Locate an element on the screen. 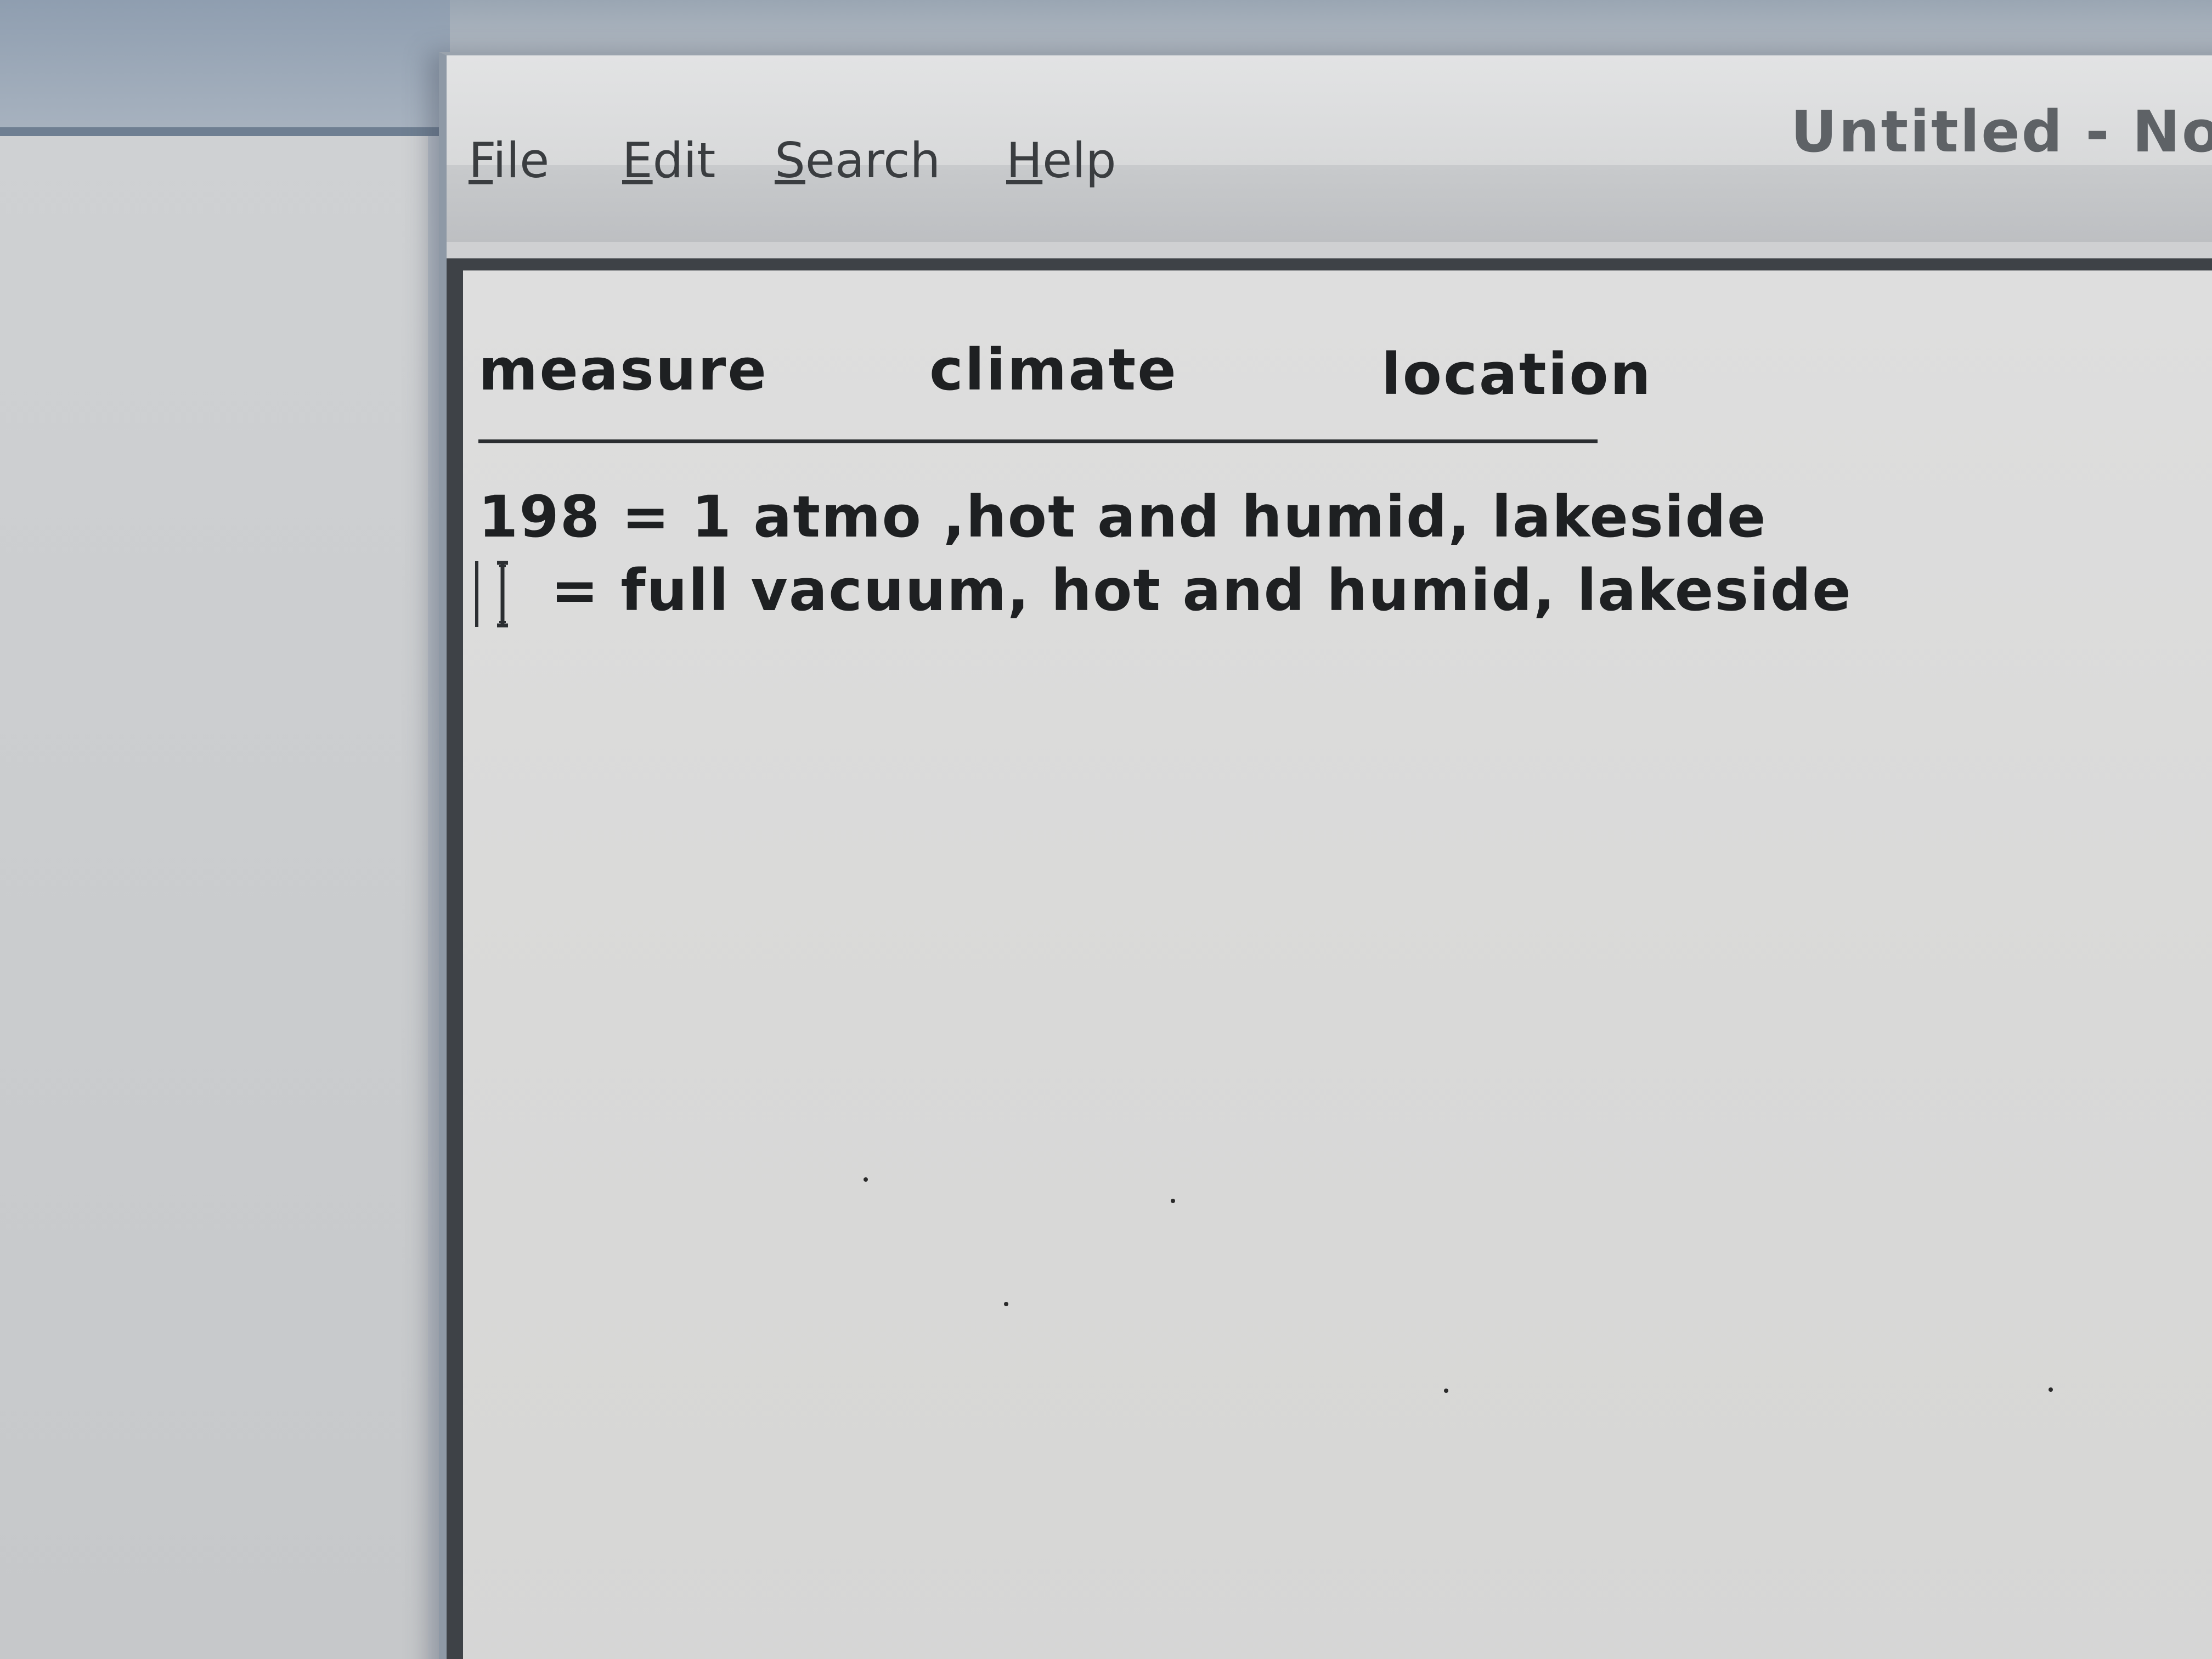  header-measure: measure is located at coordinates (623, 369).